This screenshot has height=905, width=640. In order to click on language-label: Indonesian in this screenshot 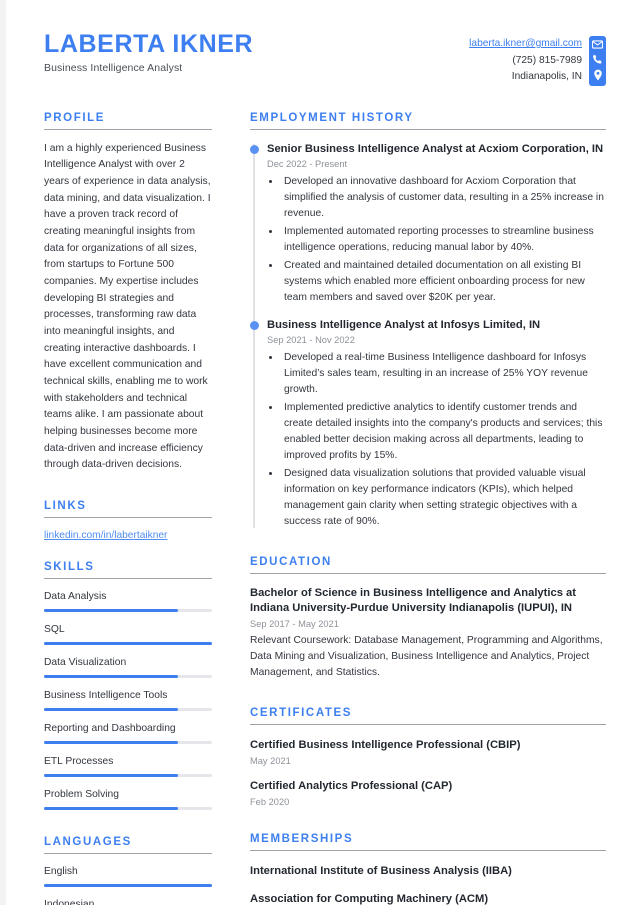, I will do `click(69, 901)`.